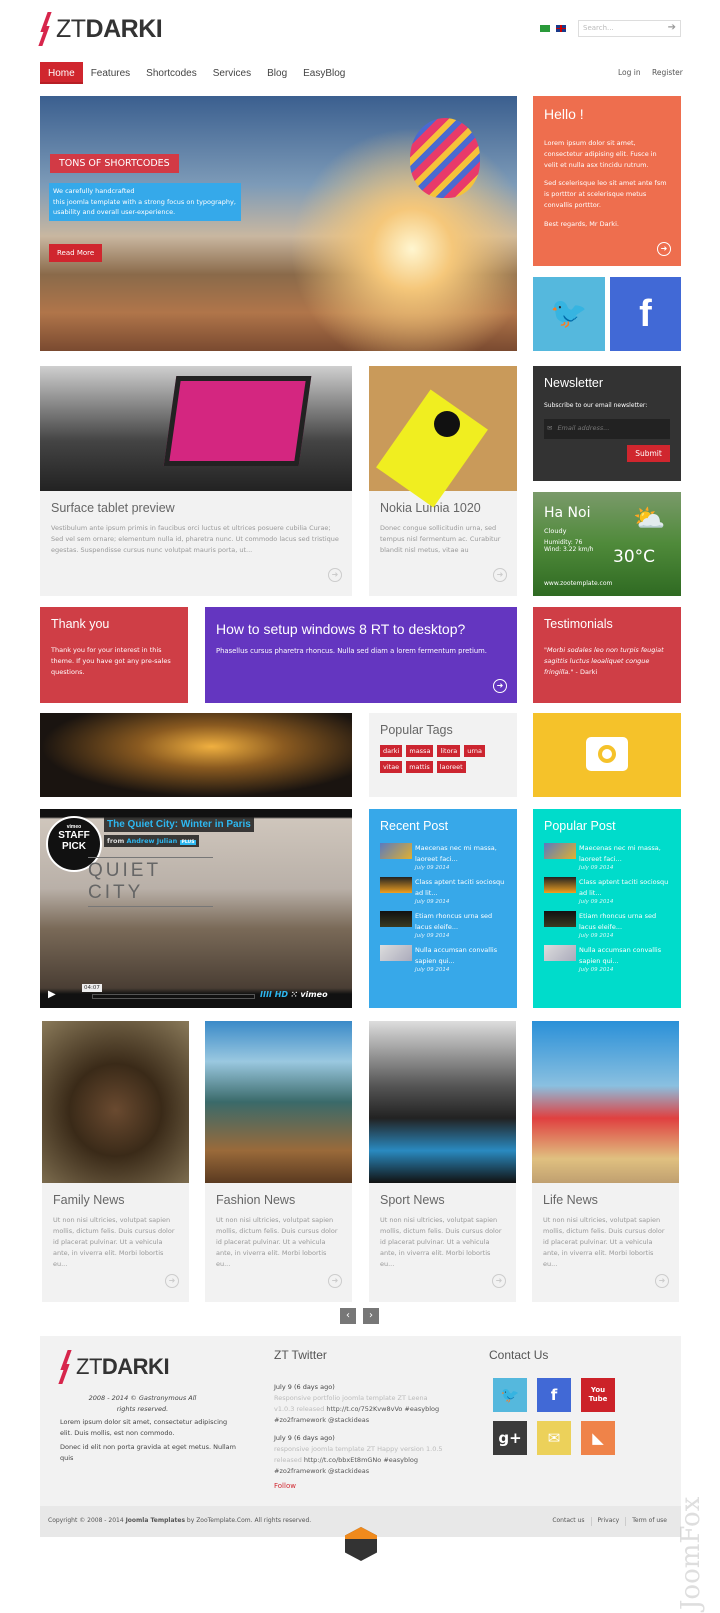 This screenshot has width=720, height=1613. Describe the element at coordinates (569, 314) in the screenshot. I see `twitter-tile: 🐦` at that location.